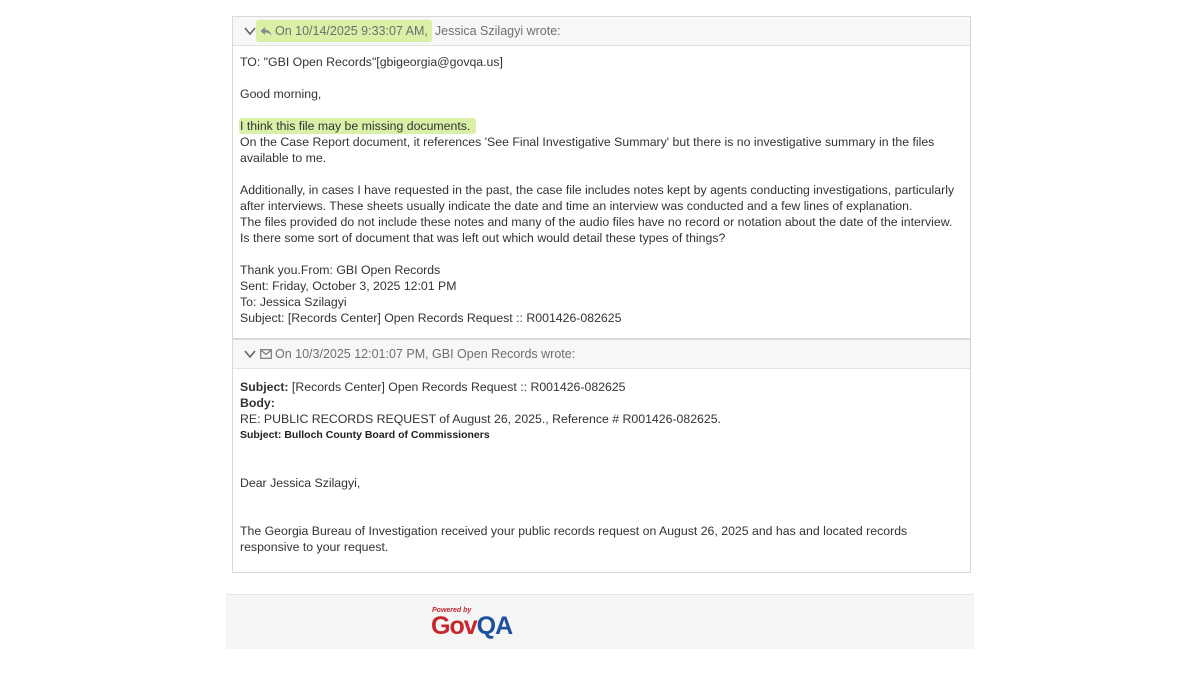  I want to click on greeting: Good morning,, so click(281, 94).